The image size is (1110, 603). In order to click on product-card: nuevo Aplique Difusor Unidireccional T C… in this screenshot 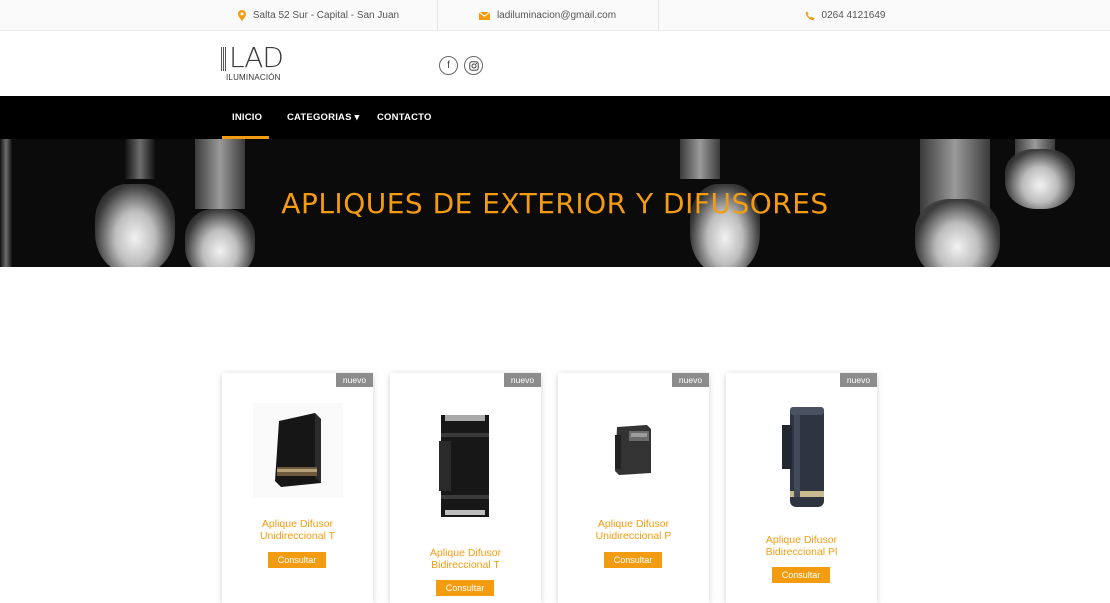, I will do `click(297, 488)`.